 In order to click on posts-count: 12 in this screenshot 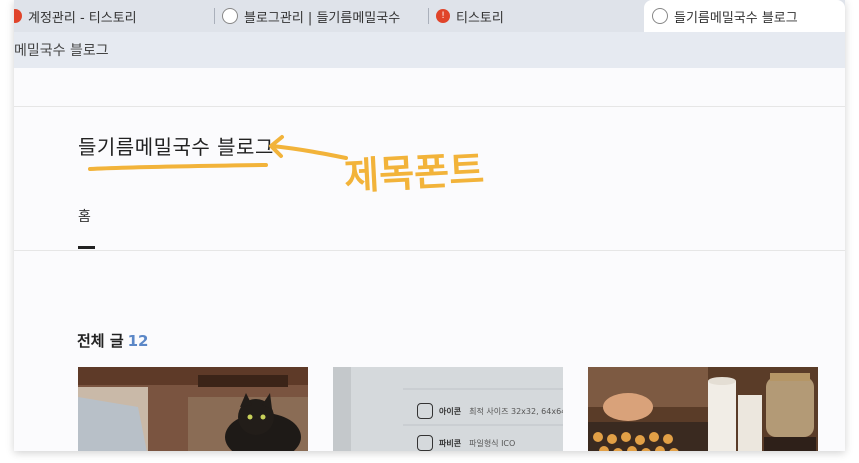, I will do `click(138, 341)`.